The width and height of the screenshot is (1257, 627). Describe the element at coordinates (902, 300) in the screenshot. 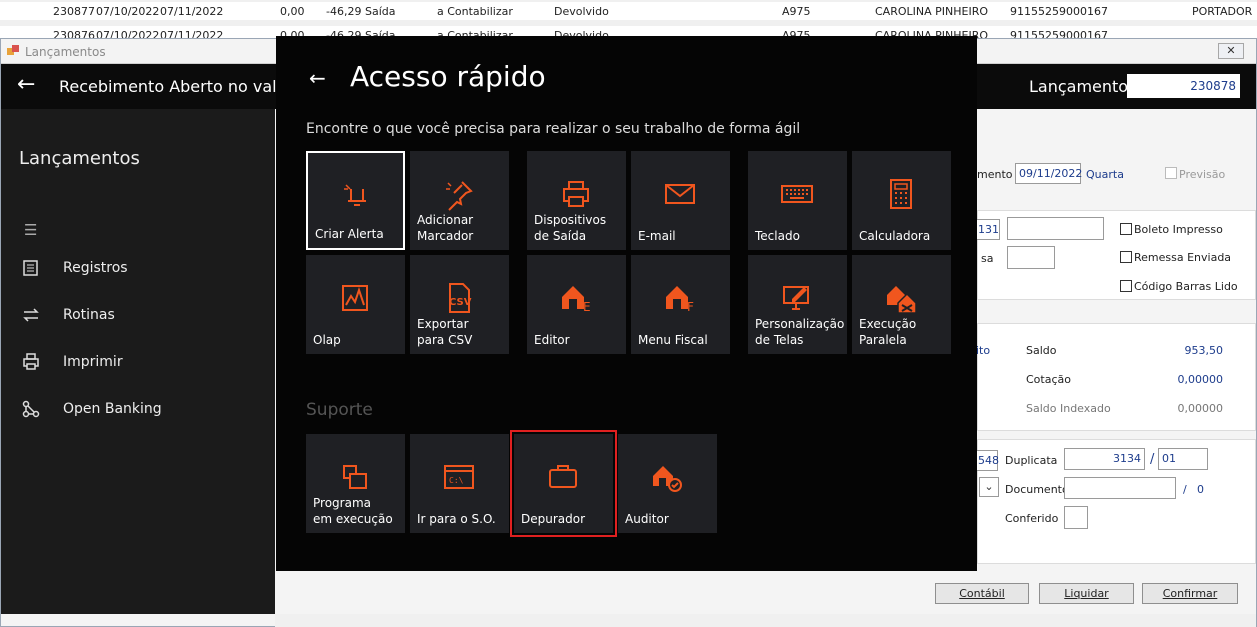

I see `parallel-icon` at that location.